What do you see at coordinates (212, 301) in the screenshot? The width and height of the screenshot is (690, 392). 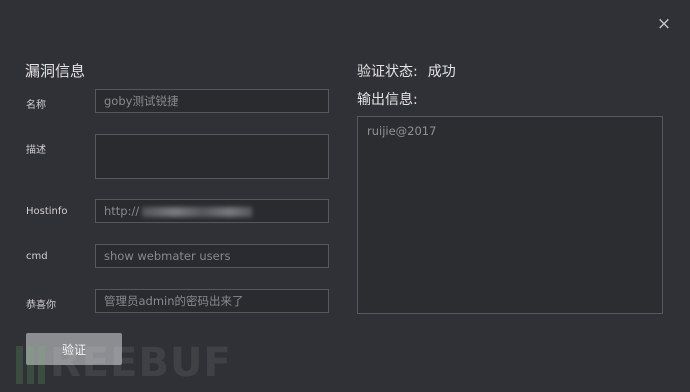 I see `congrats-field: 管理员admin的密码出来了` at bounding box center [212, 301].